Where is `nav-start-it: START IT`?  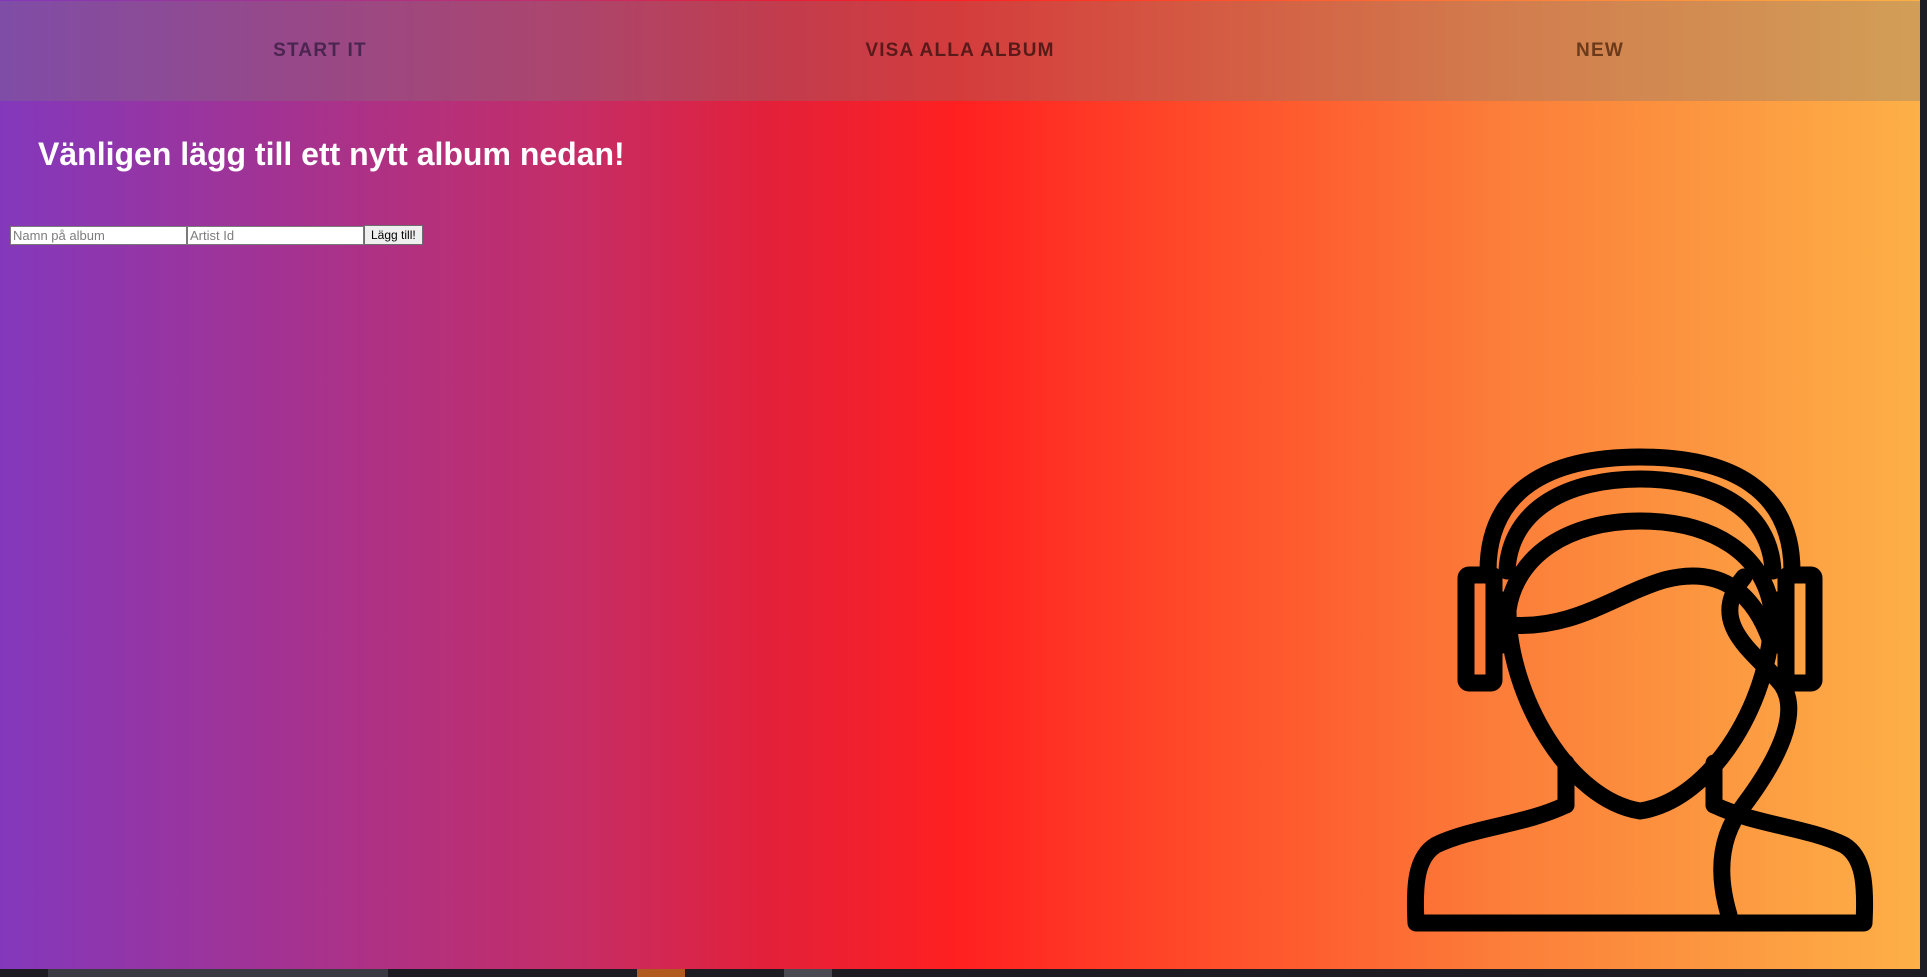
nav-start-it: START IT is located at coordinates (320, 51).